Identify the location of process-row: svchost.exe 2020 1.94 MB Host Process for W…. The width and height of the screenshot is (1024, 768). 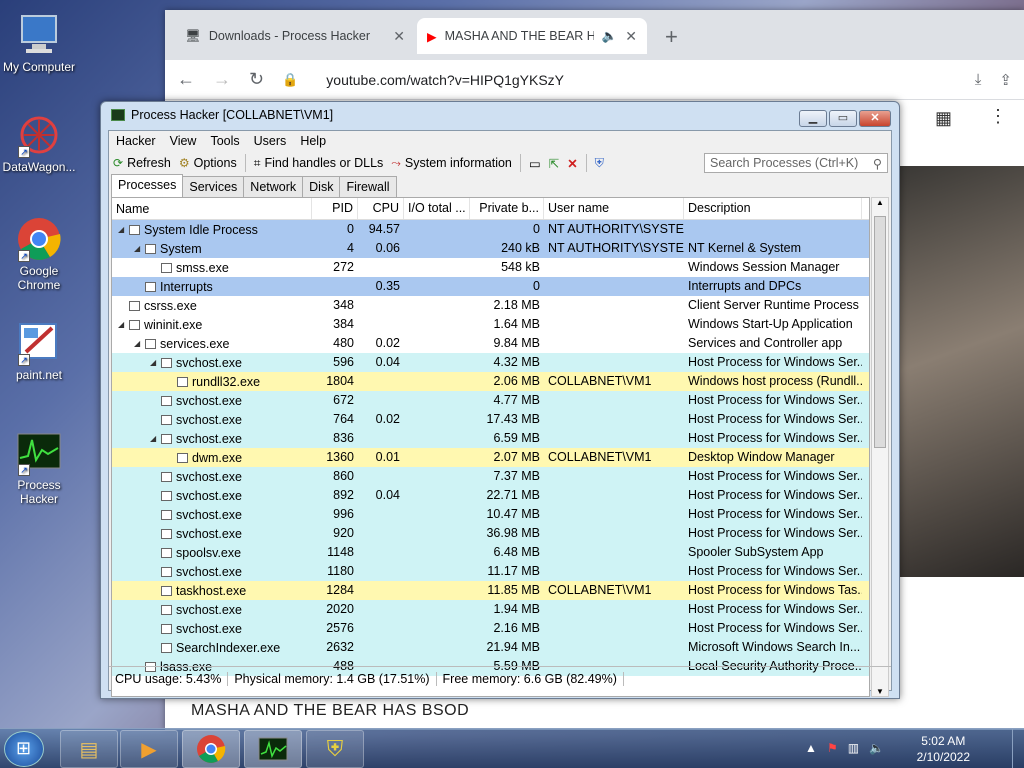
(490, 609).